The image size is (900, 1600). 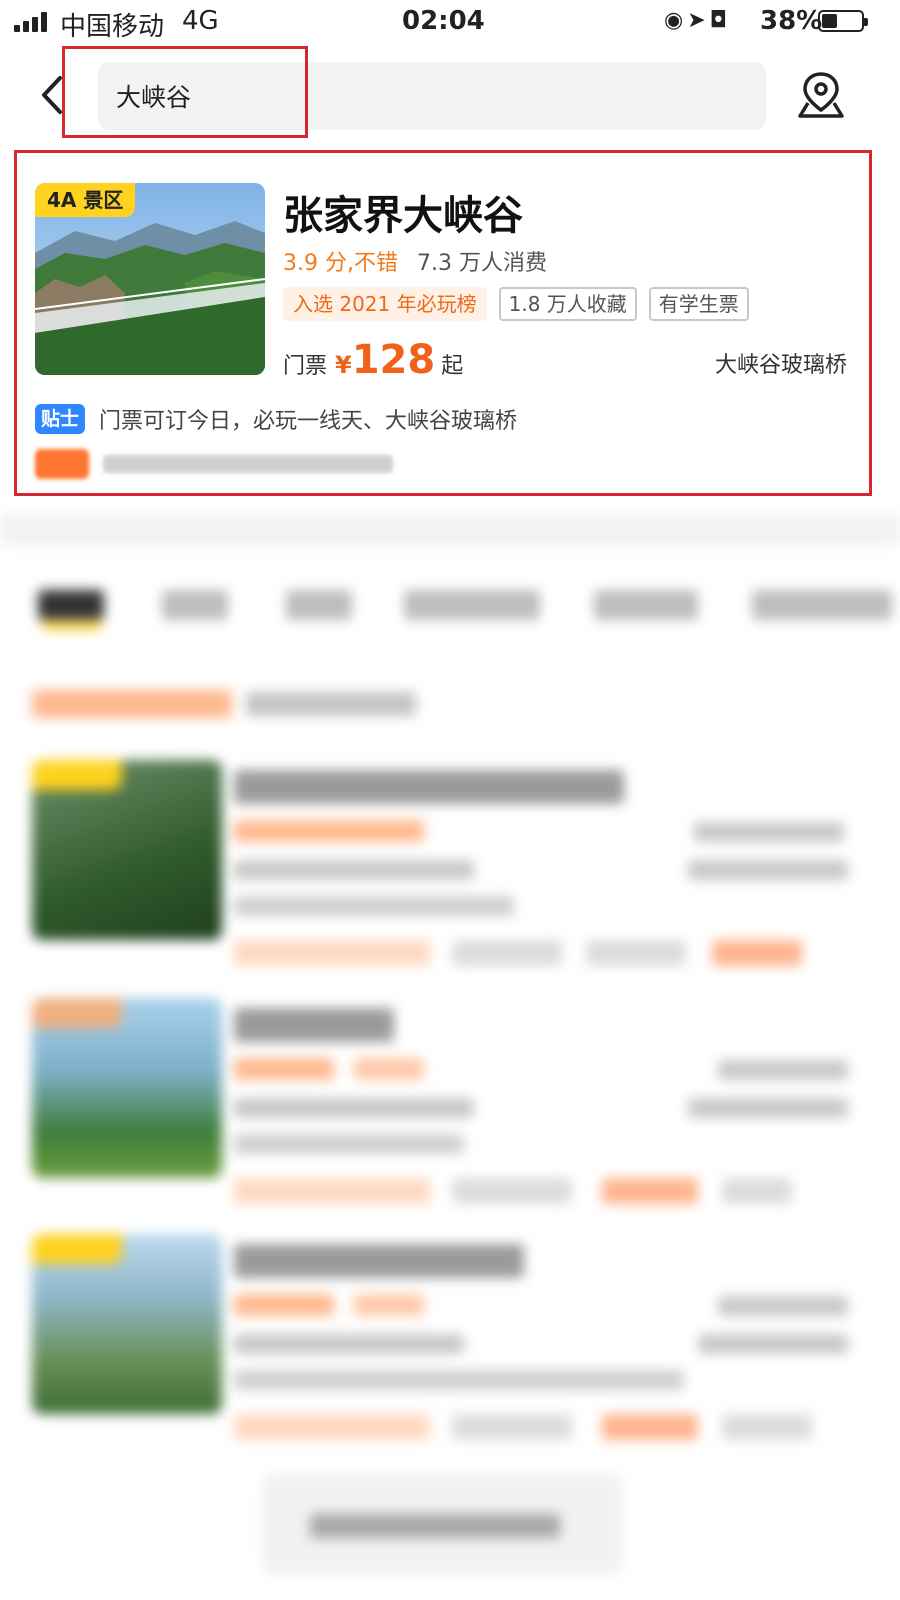 I want to click on location-label: 大峡谷玻璃桥, so click(x=780, y=365).